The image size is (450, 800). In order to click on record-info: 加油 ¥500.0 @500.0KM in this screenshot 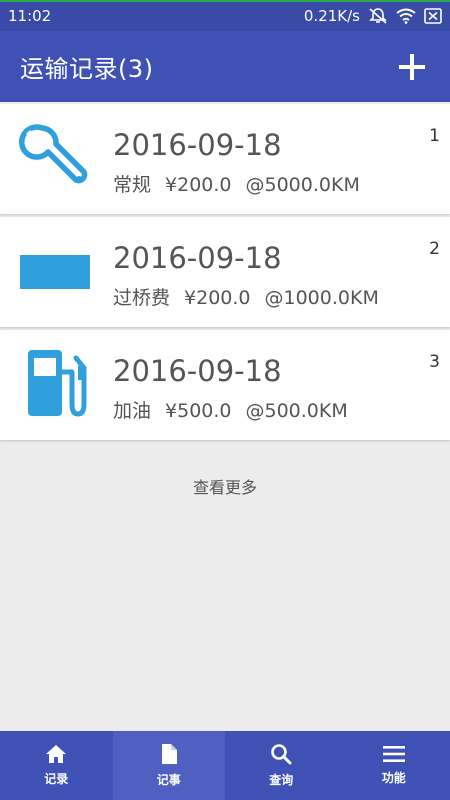, I will do `click(237, 409)`.